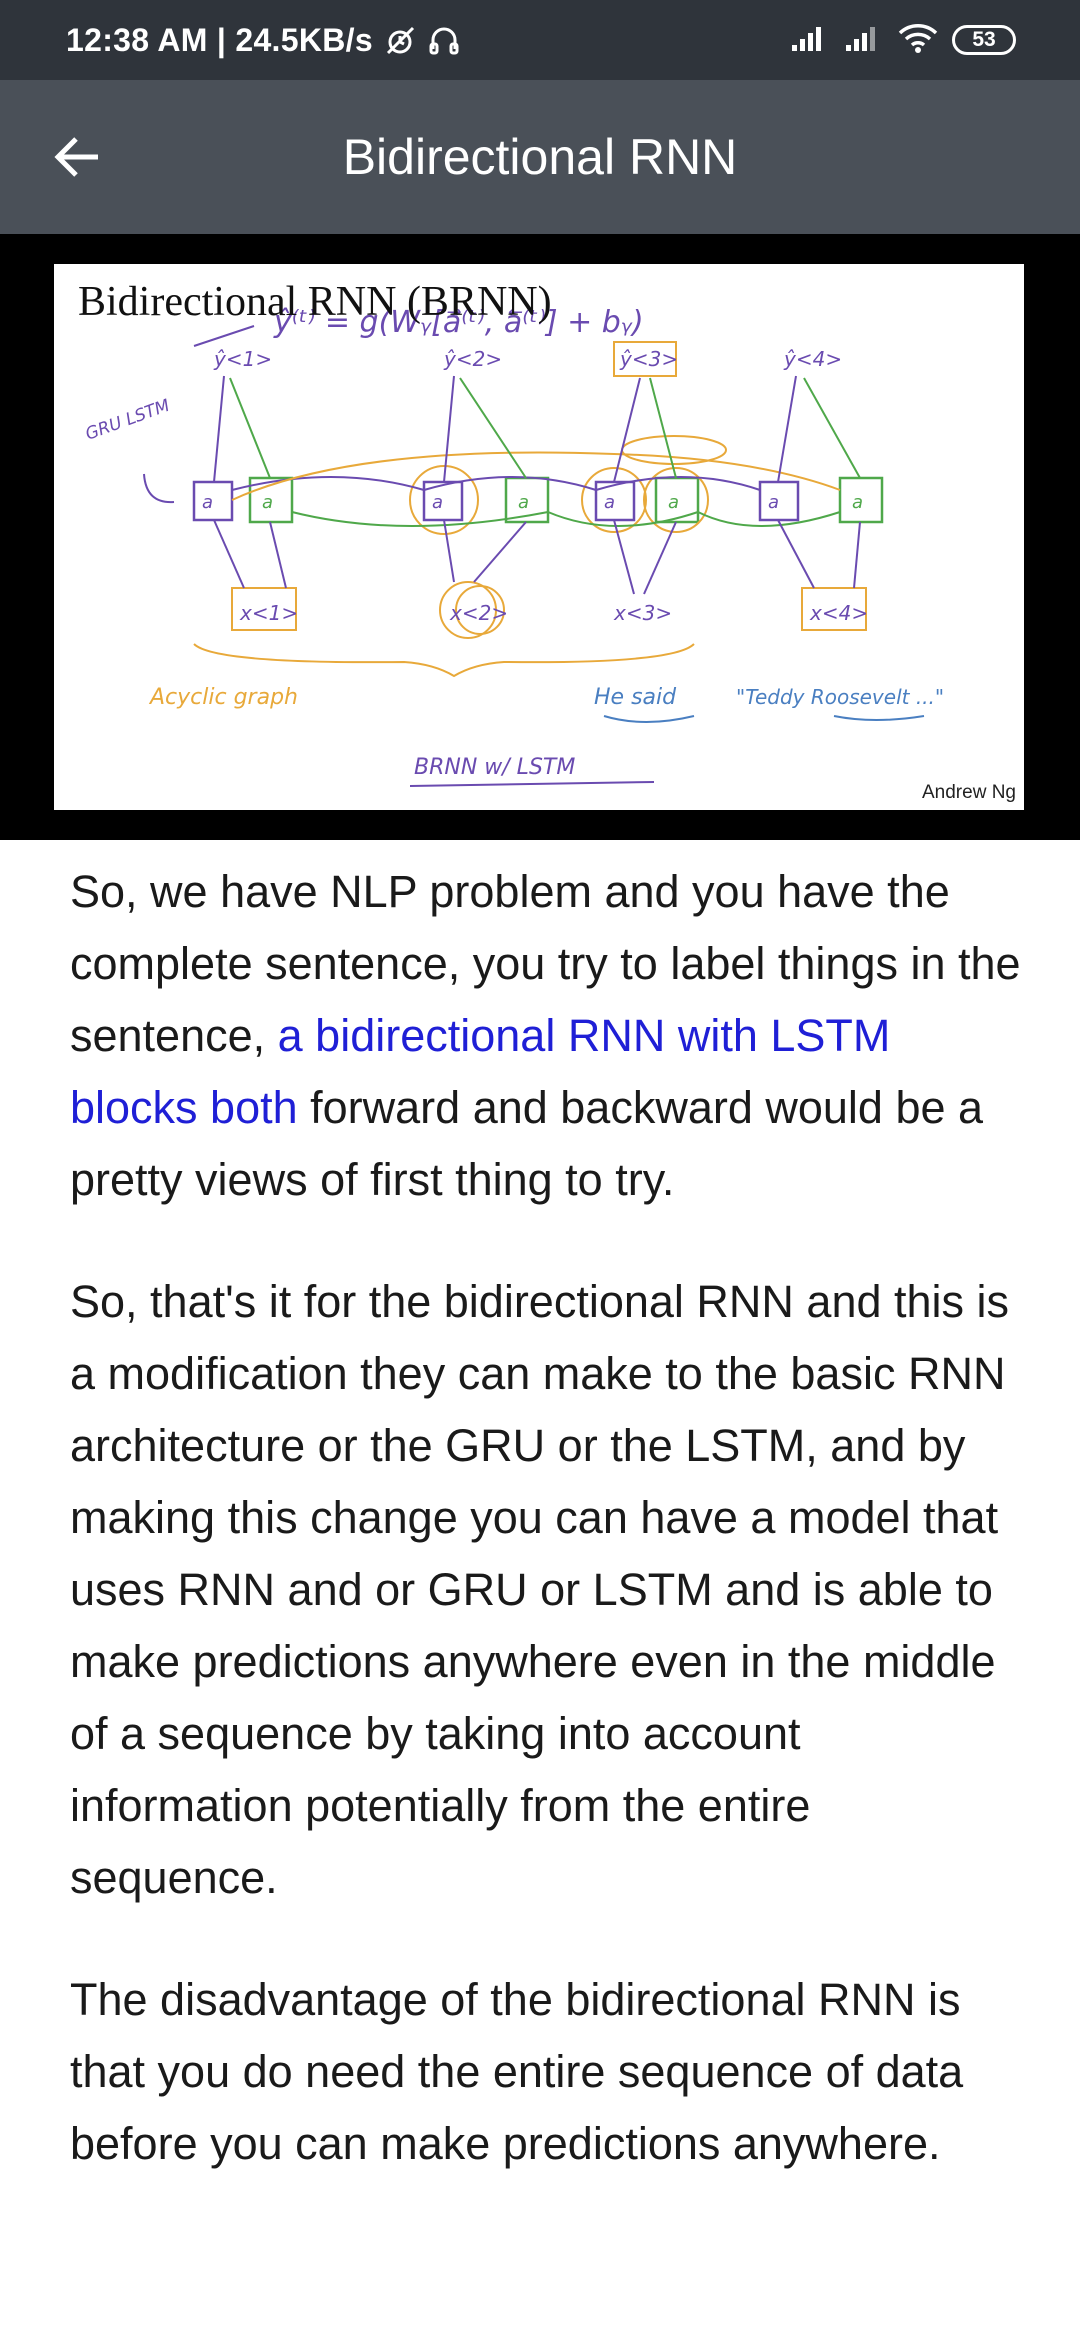 This screenshot has width=1080, height=2340. I want to click on status-right: 53, so click(903, 40).